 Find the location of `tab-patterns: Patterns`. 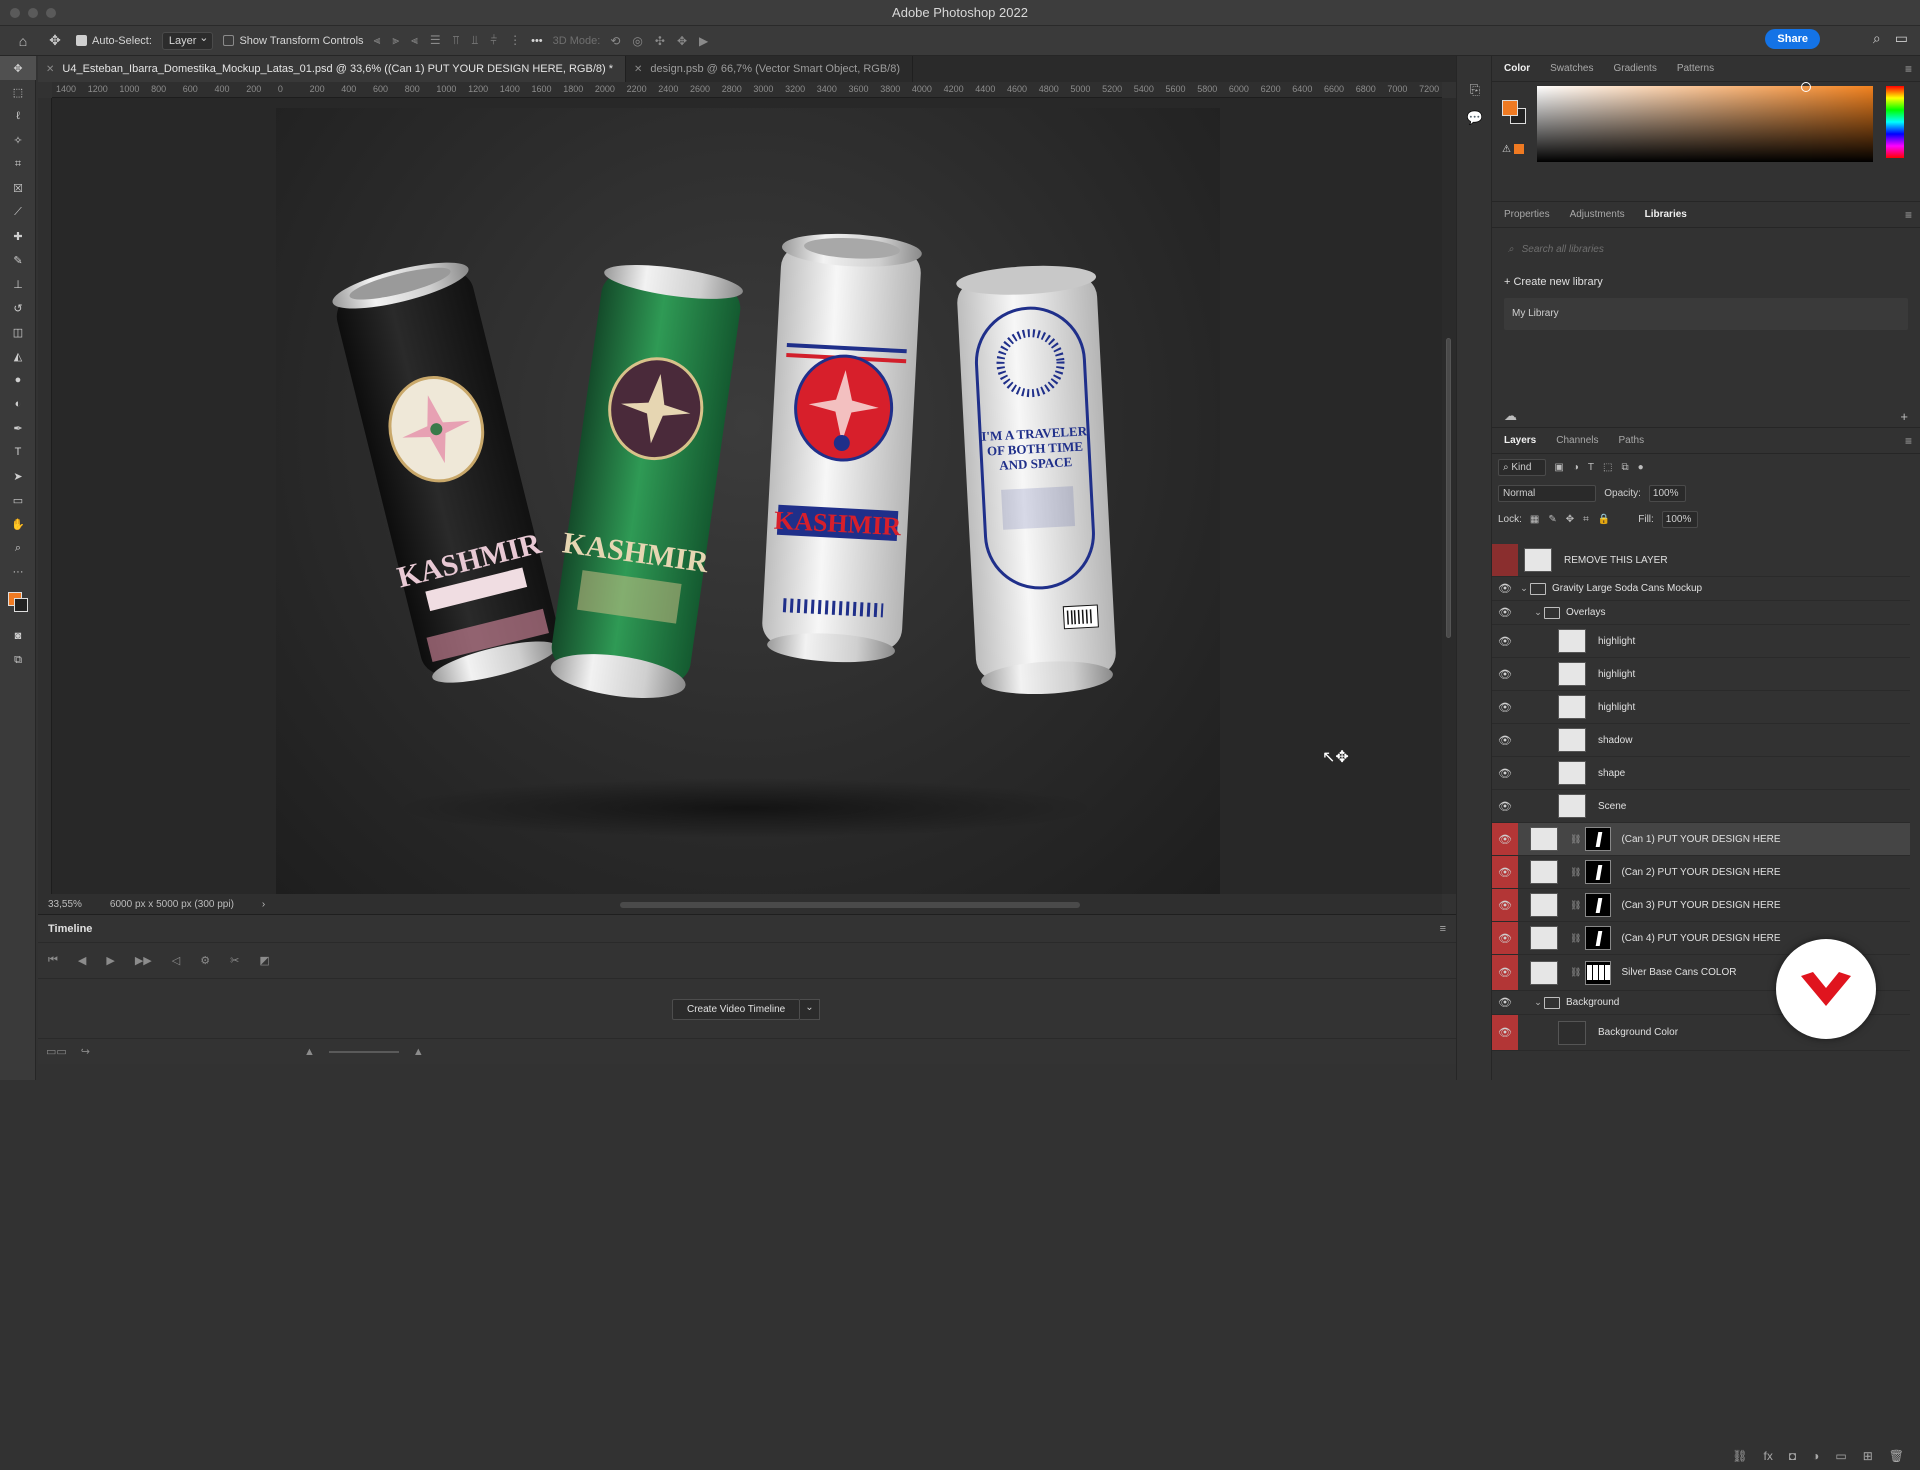

tab-patterns: Patterns is located at coordinates (1695, 68).